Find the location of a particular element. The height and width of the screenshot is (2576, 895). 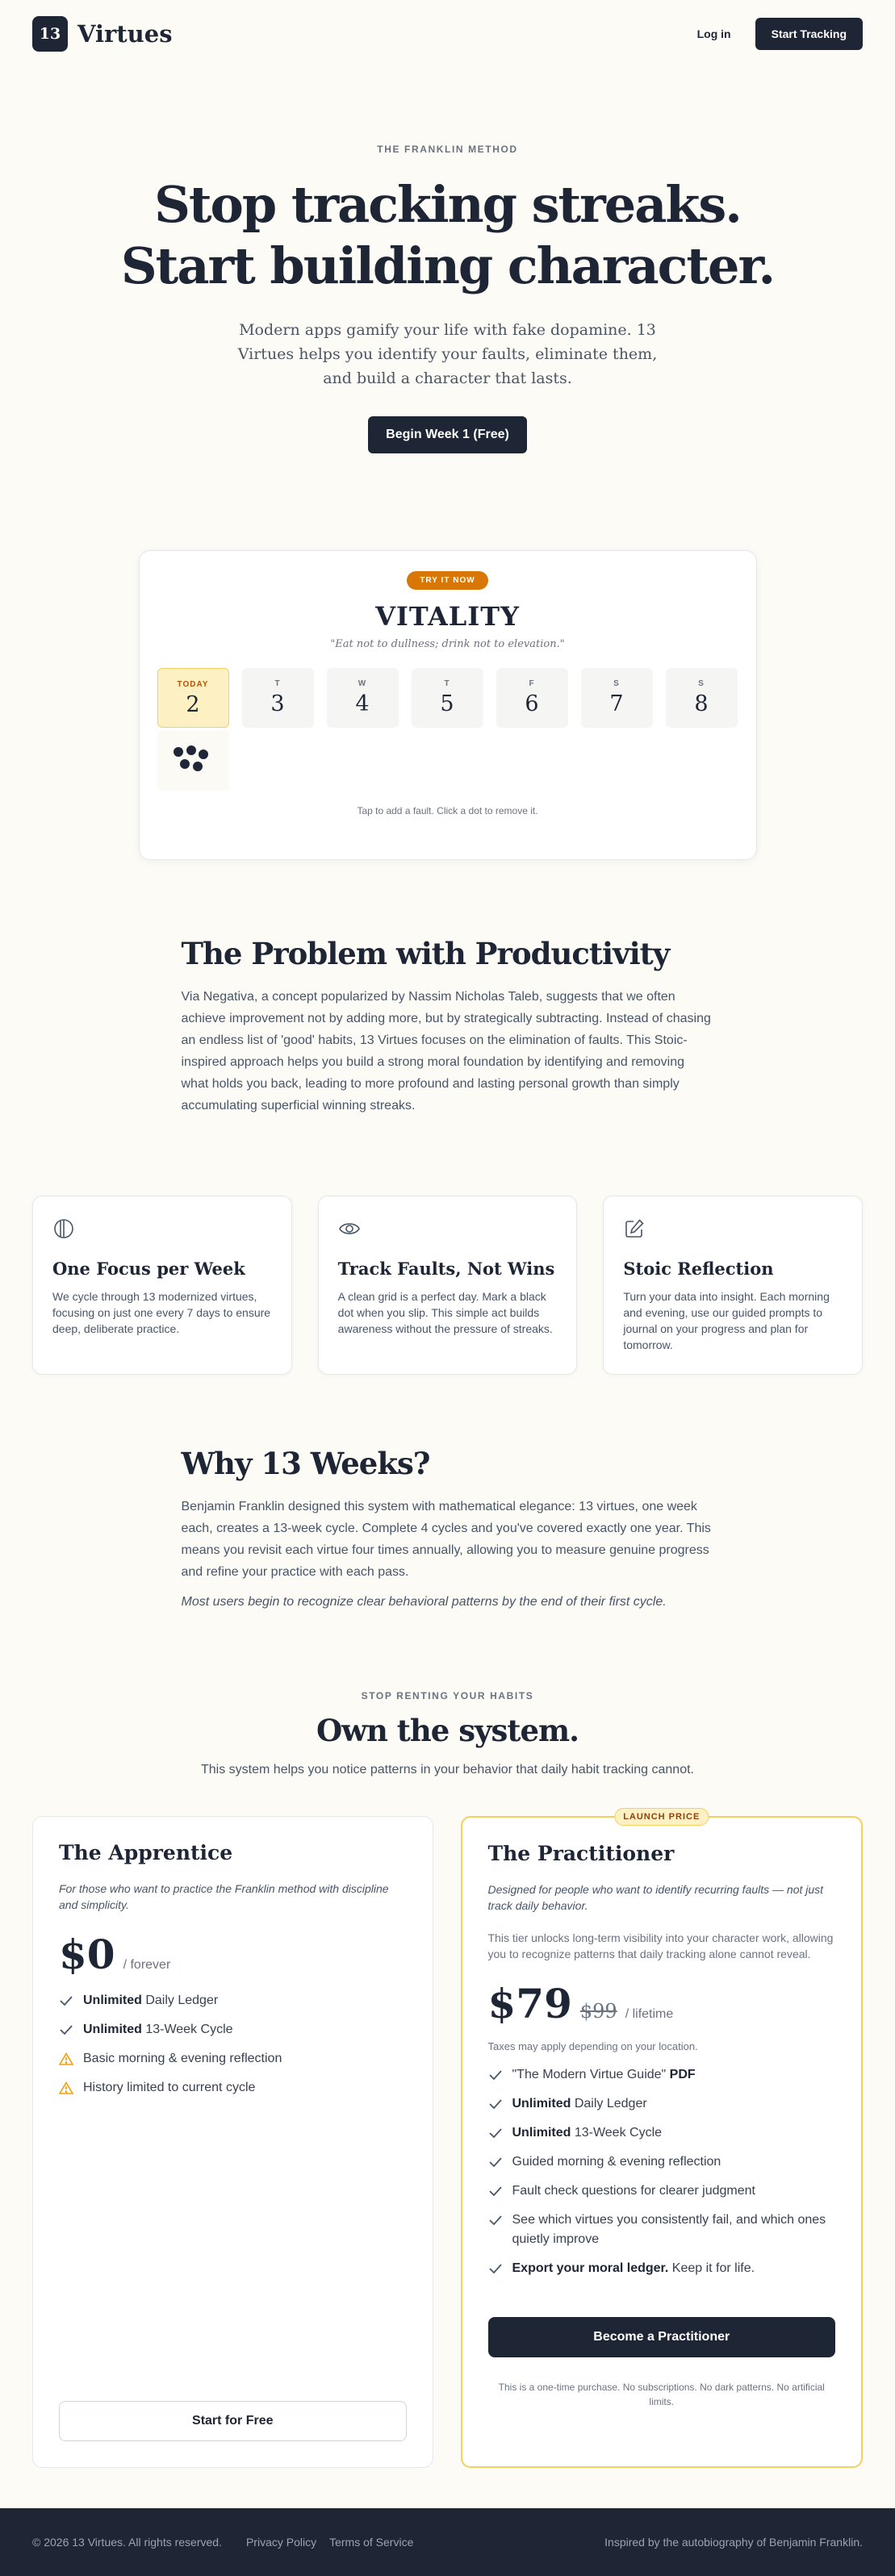

plan-feature: Basic morning & evening reflection is located at coordinates (233, 2059).